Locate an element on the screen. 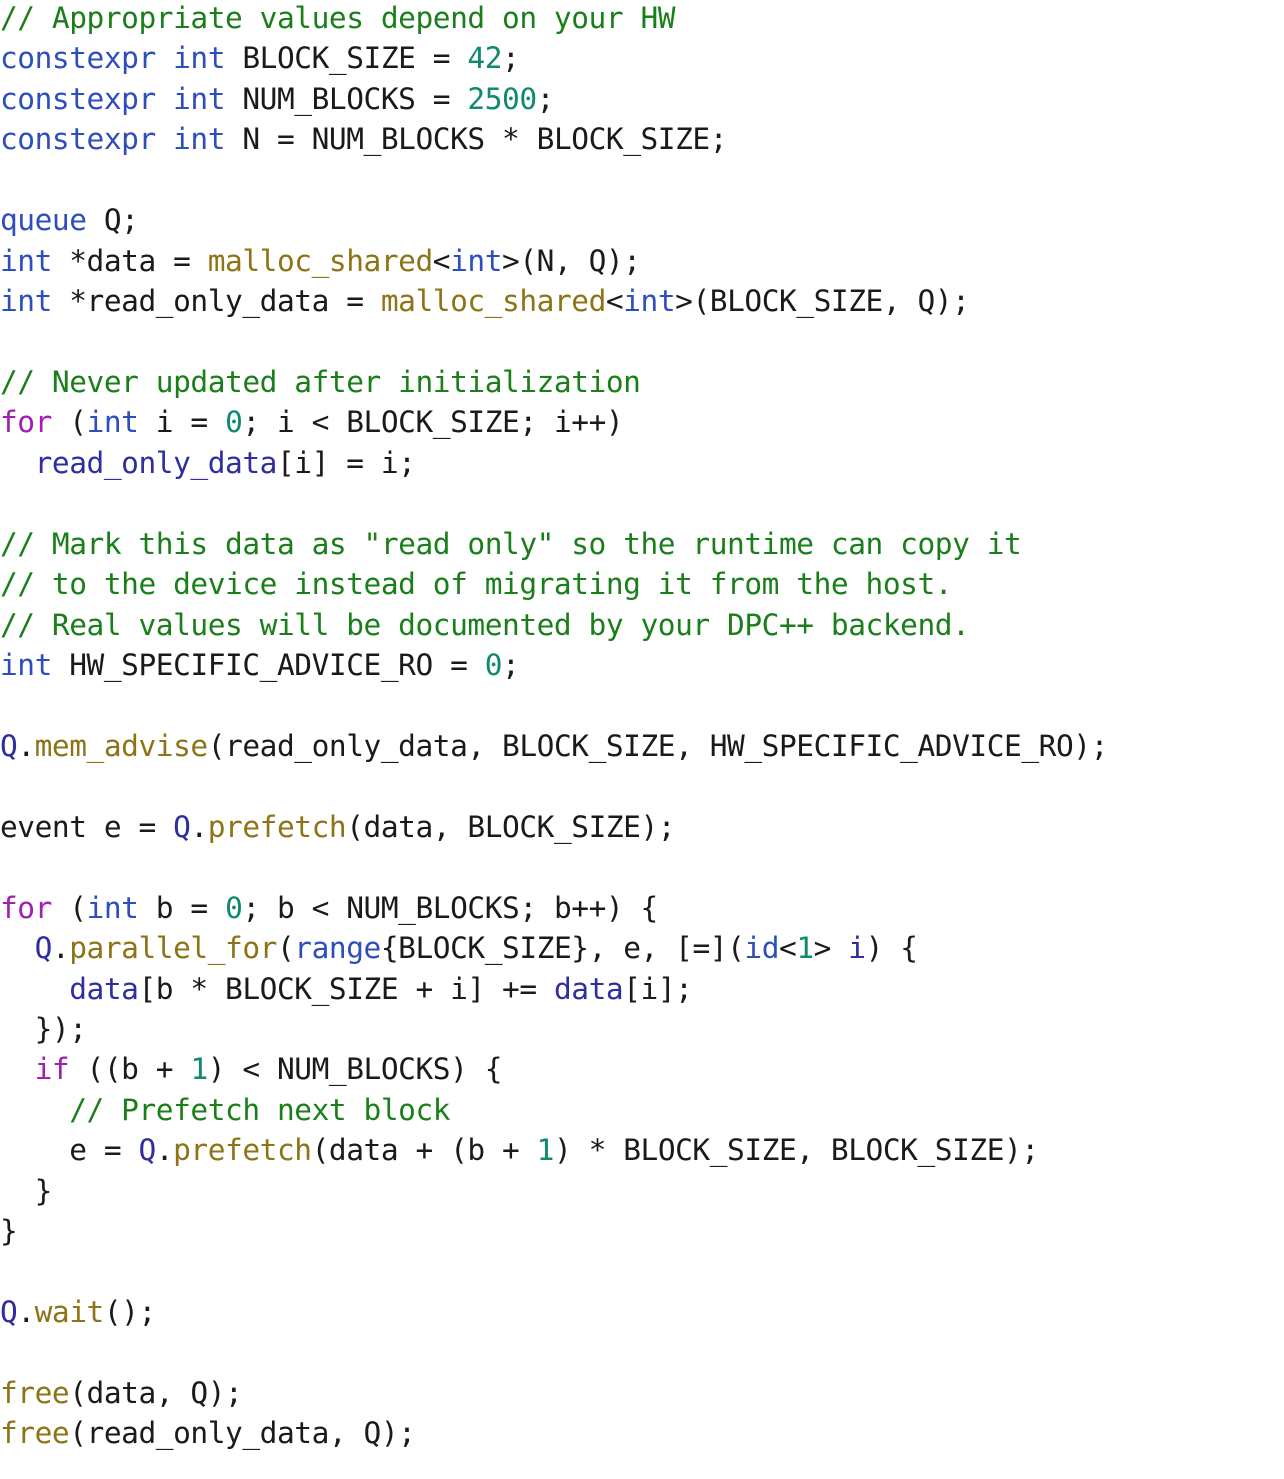 The image size is (1284, 1479). code-token: (); is located at coordinates (129, 1312).